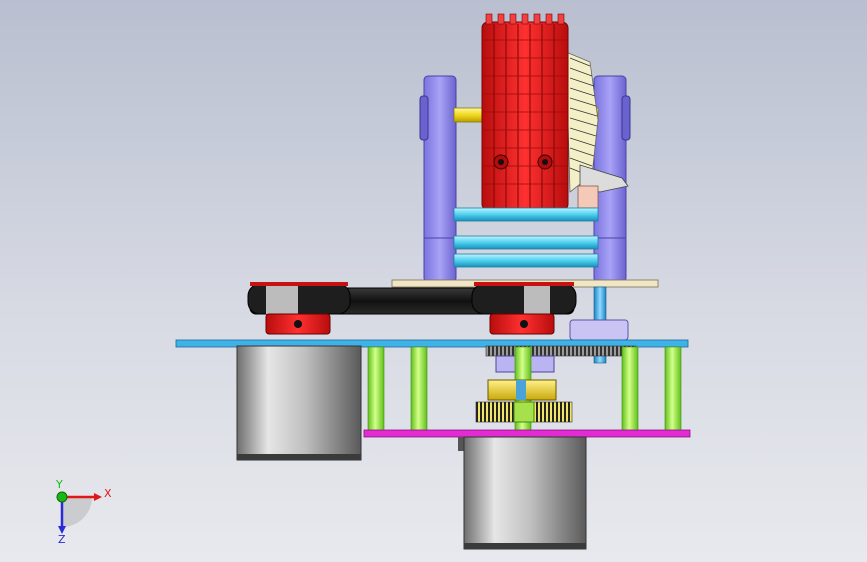  I want to click on left-motor, so click(299, 403).